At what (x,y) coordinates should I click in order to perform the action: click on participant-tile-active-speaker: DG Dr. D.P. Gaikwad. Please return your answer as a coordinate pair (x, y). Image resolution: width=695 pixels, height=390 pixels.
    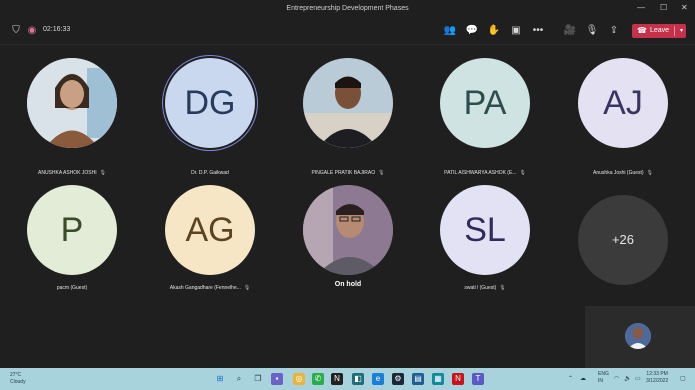
    Looking at the image, I should click on (210, 120).